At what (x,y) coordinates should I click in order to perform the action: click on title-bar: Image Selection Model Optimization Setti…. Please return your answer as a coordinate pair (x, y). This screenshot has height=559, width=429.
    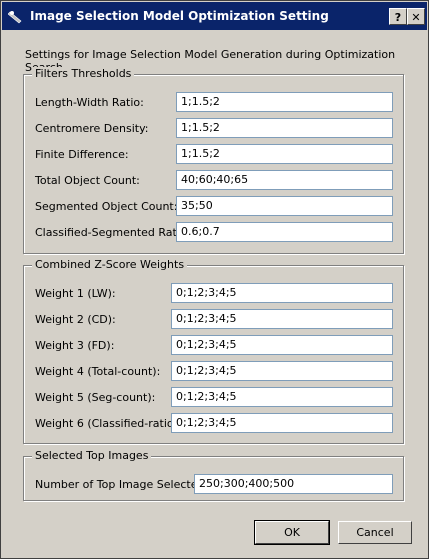
    Looking at the image, I should click on (214, 16).